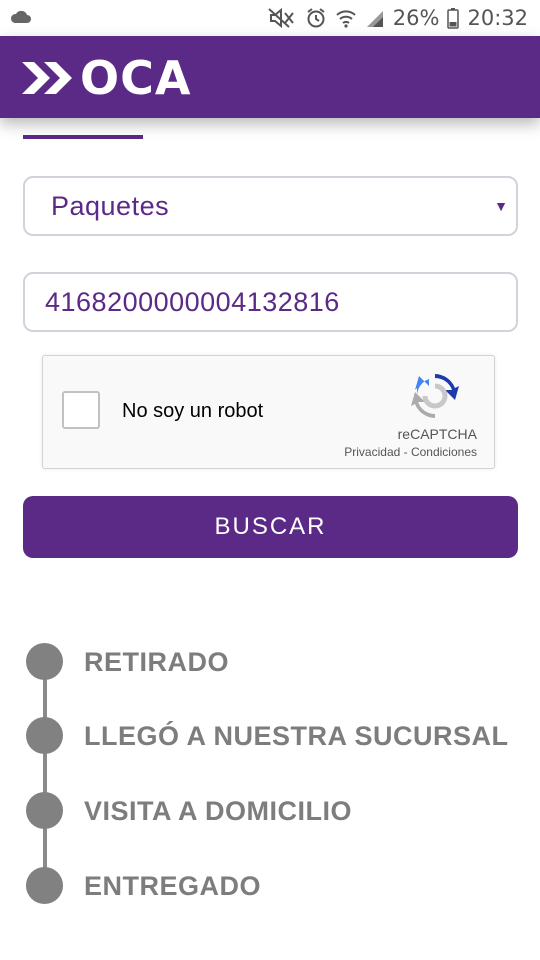  What do you see at coordinates (45, 773) in the screenshot?
I see `timeline-line` at bounding box center [45, 773].